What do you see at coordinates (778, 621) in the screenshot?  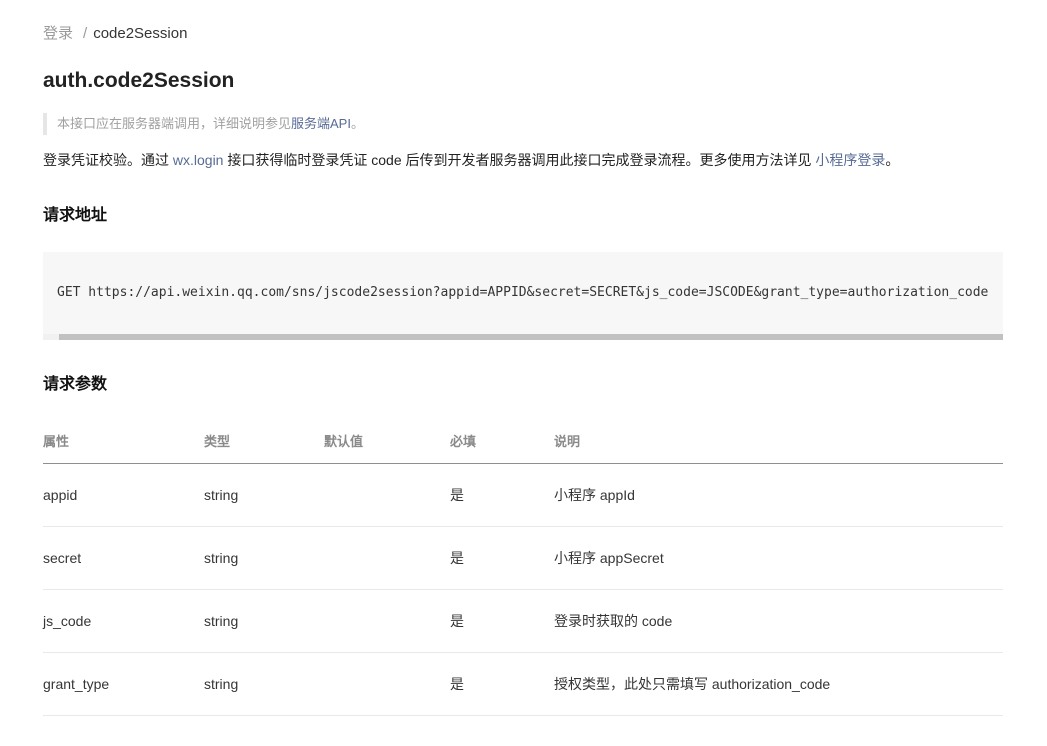 I see `param-description: 登录时获取的 code` at bounding box center [778, 621].